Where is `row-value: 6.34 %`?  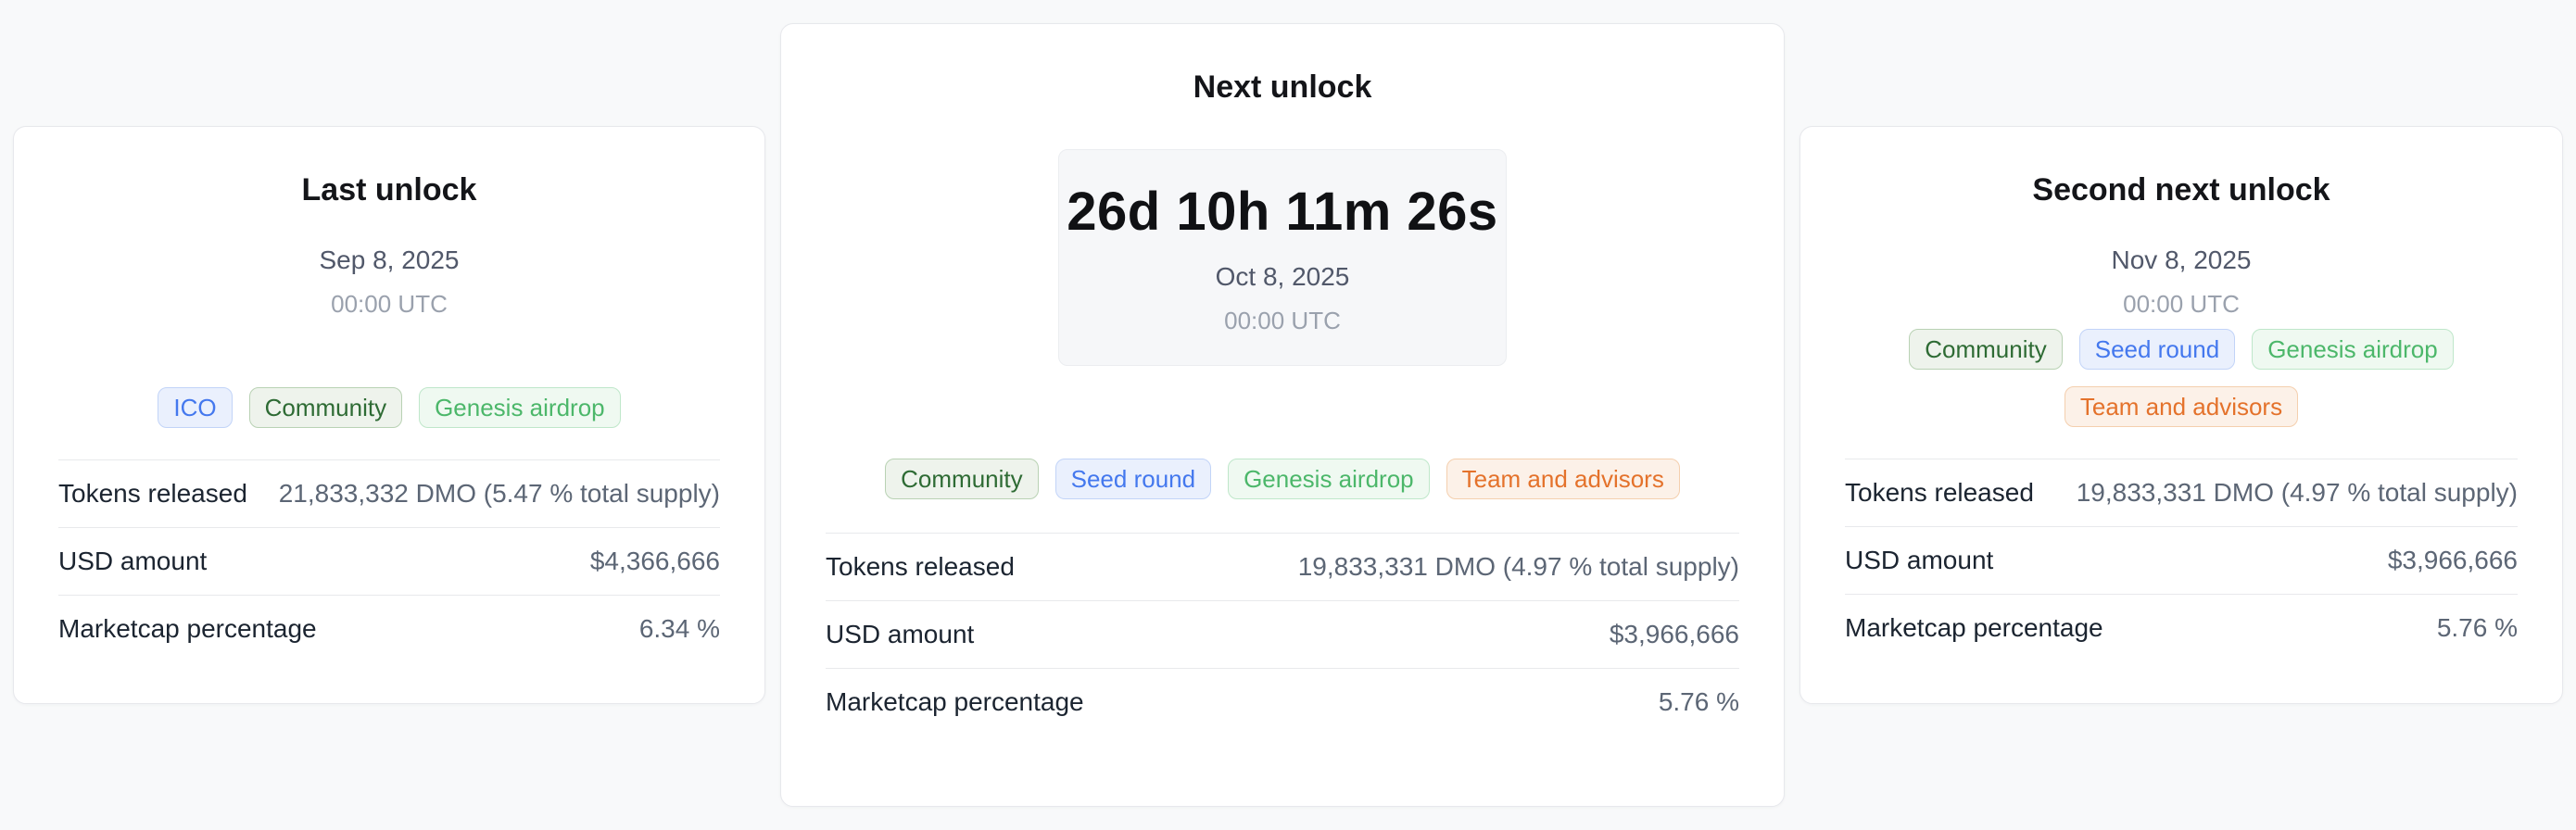
row-value: 6.34 % is located at coordinates (679, 628).